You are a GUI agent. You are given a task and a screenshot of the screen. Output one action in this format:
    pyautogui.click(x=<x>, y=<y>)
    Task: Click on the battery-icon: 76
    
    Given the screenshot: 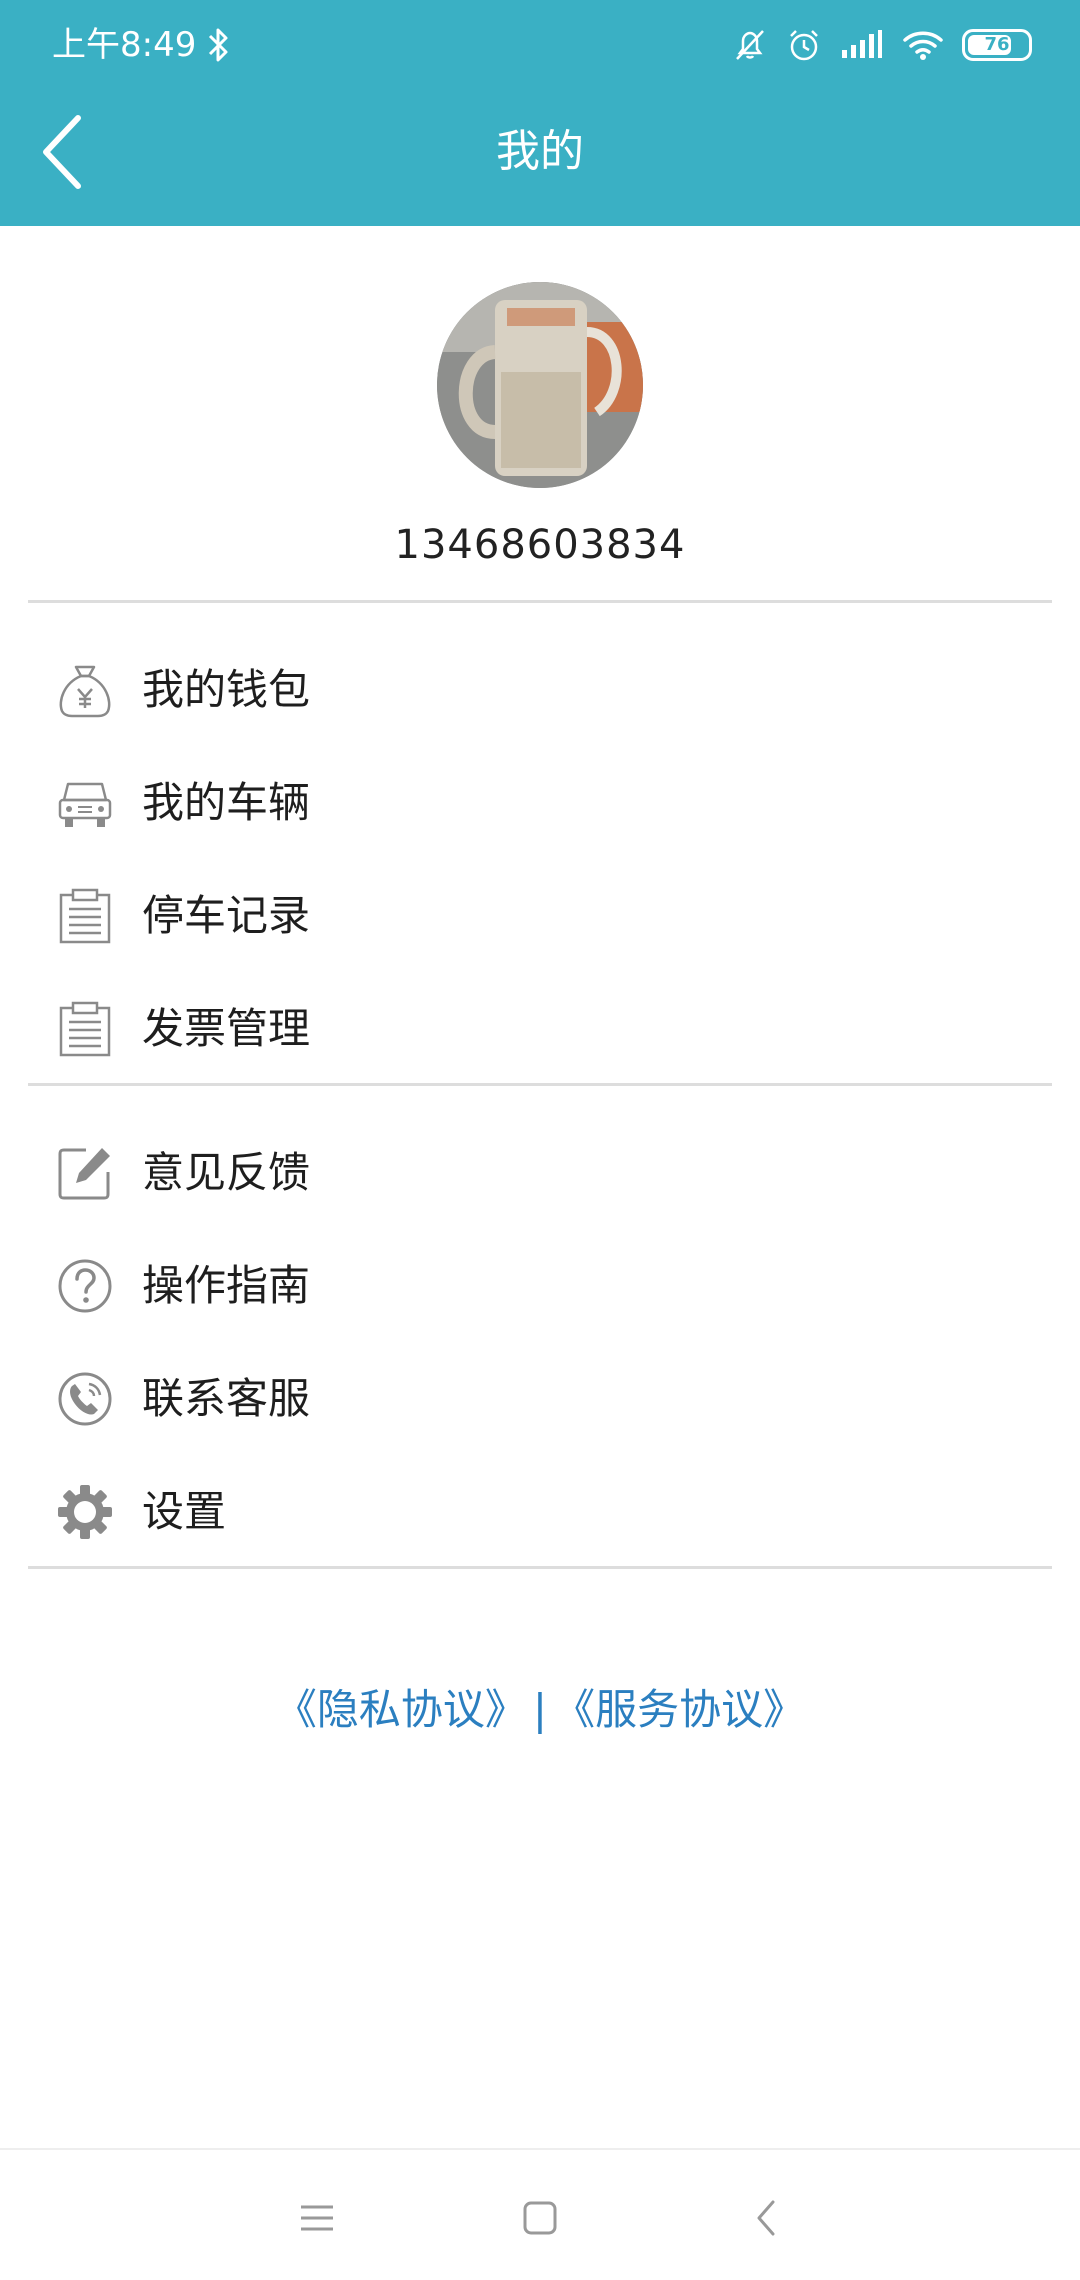 What is the action you would take?
    pyautogui.click(x=997, y=45)
    